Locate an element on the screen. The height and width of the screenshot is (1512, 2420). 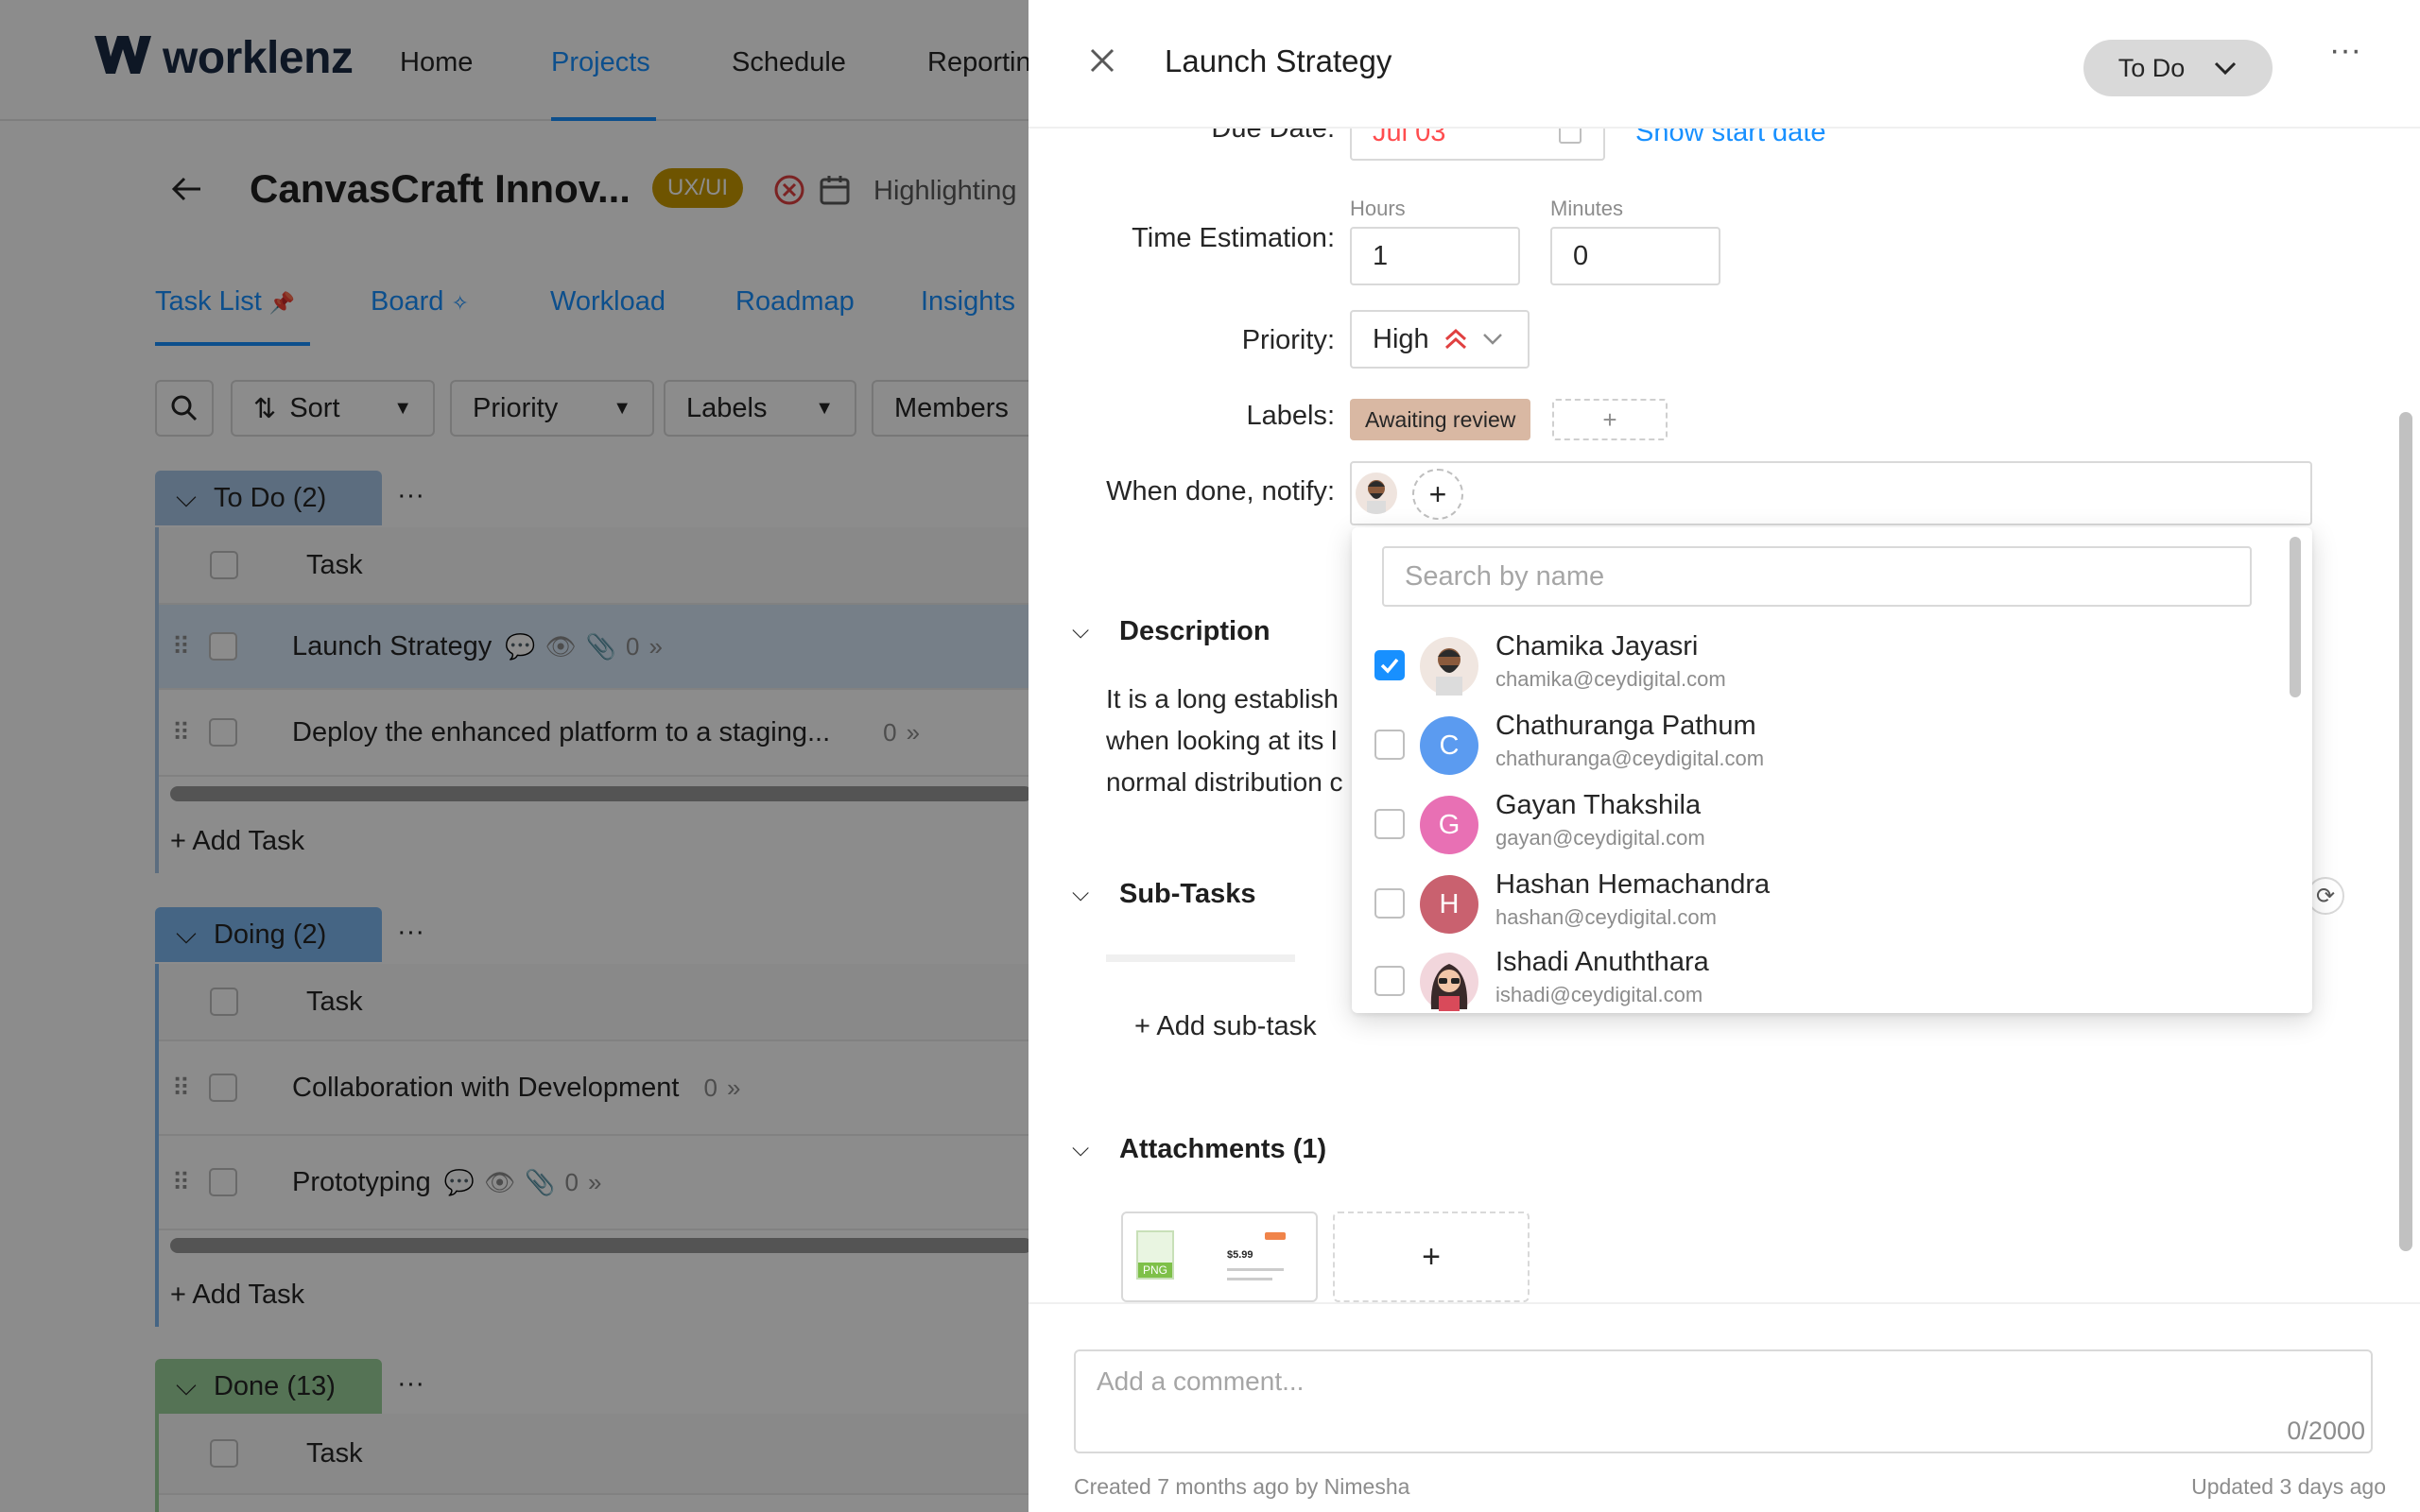
more-options-icon: ··· is located at coordinates (2345, 50).